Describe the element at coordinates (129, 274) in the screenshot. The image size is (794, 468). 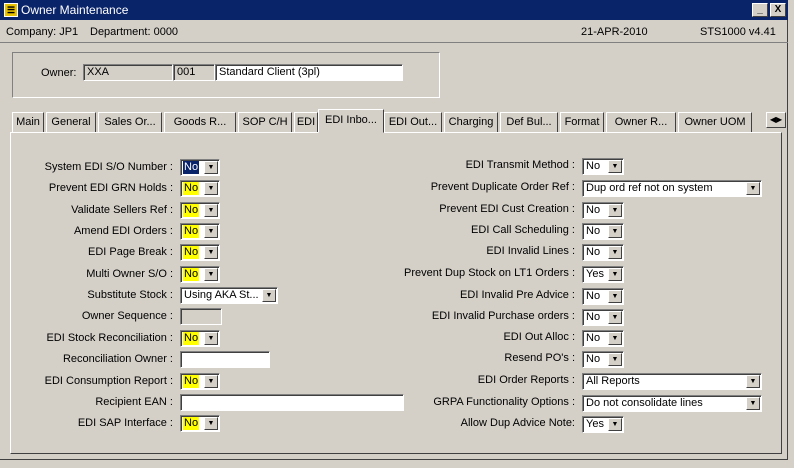
I see `multi-owner-label: Multi Owner S/O :` at that location.